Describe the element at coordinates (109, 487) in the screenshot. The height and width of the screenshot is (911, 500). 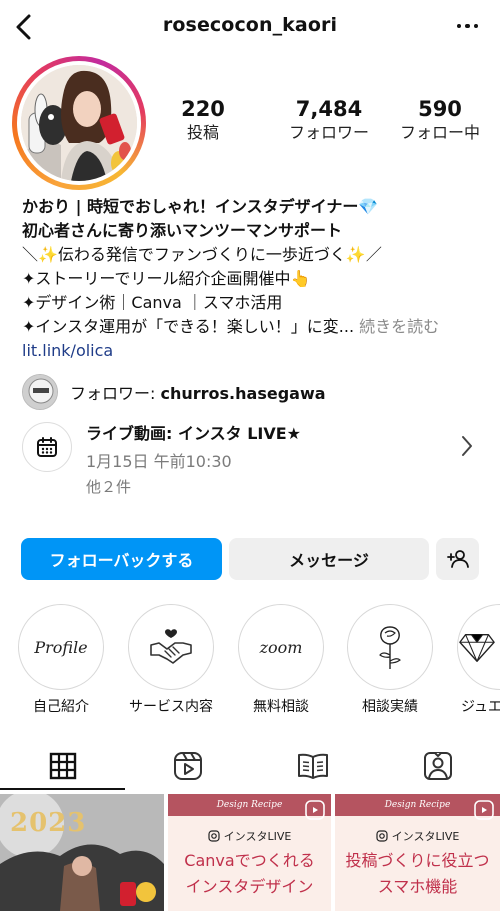
I see `event-others: 他２件` at that location.